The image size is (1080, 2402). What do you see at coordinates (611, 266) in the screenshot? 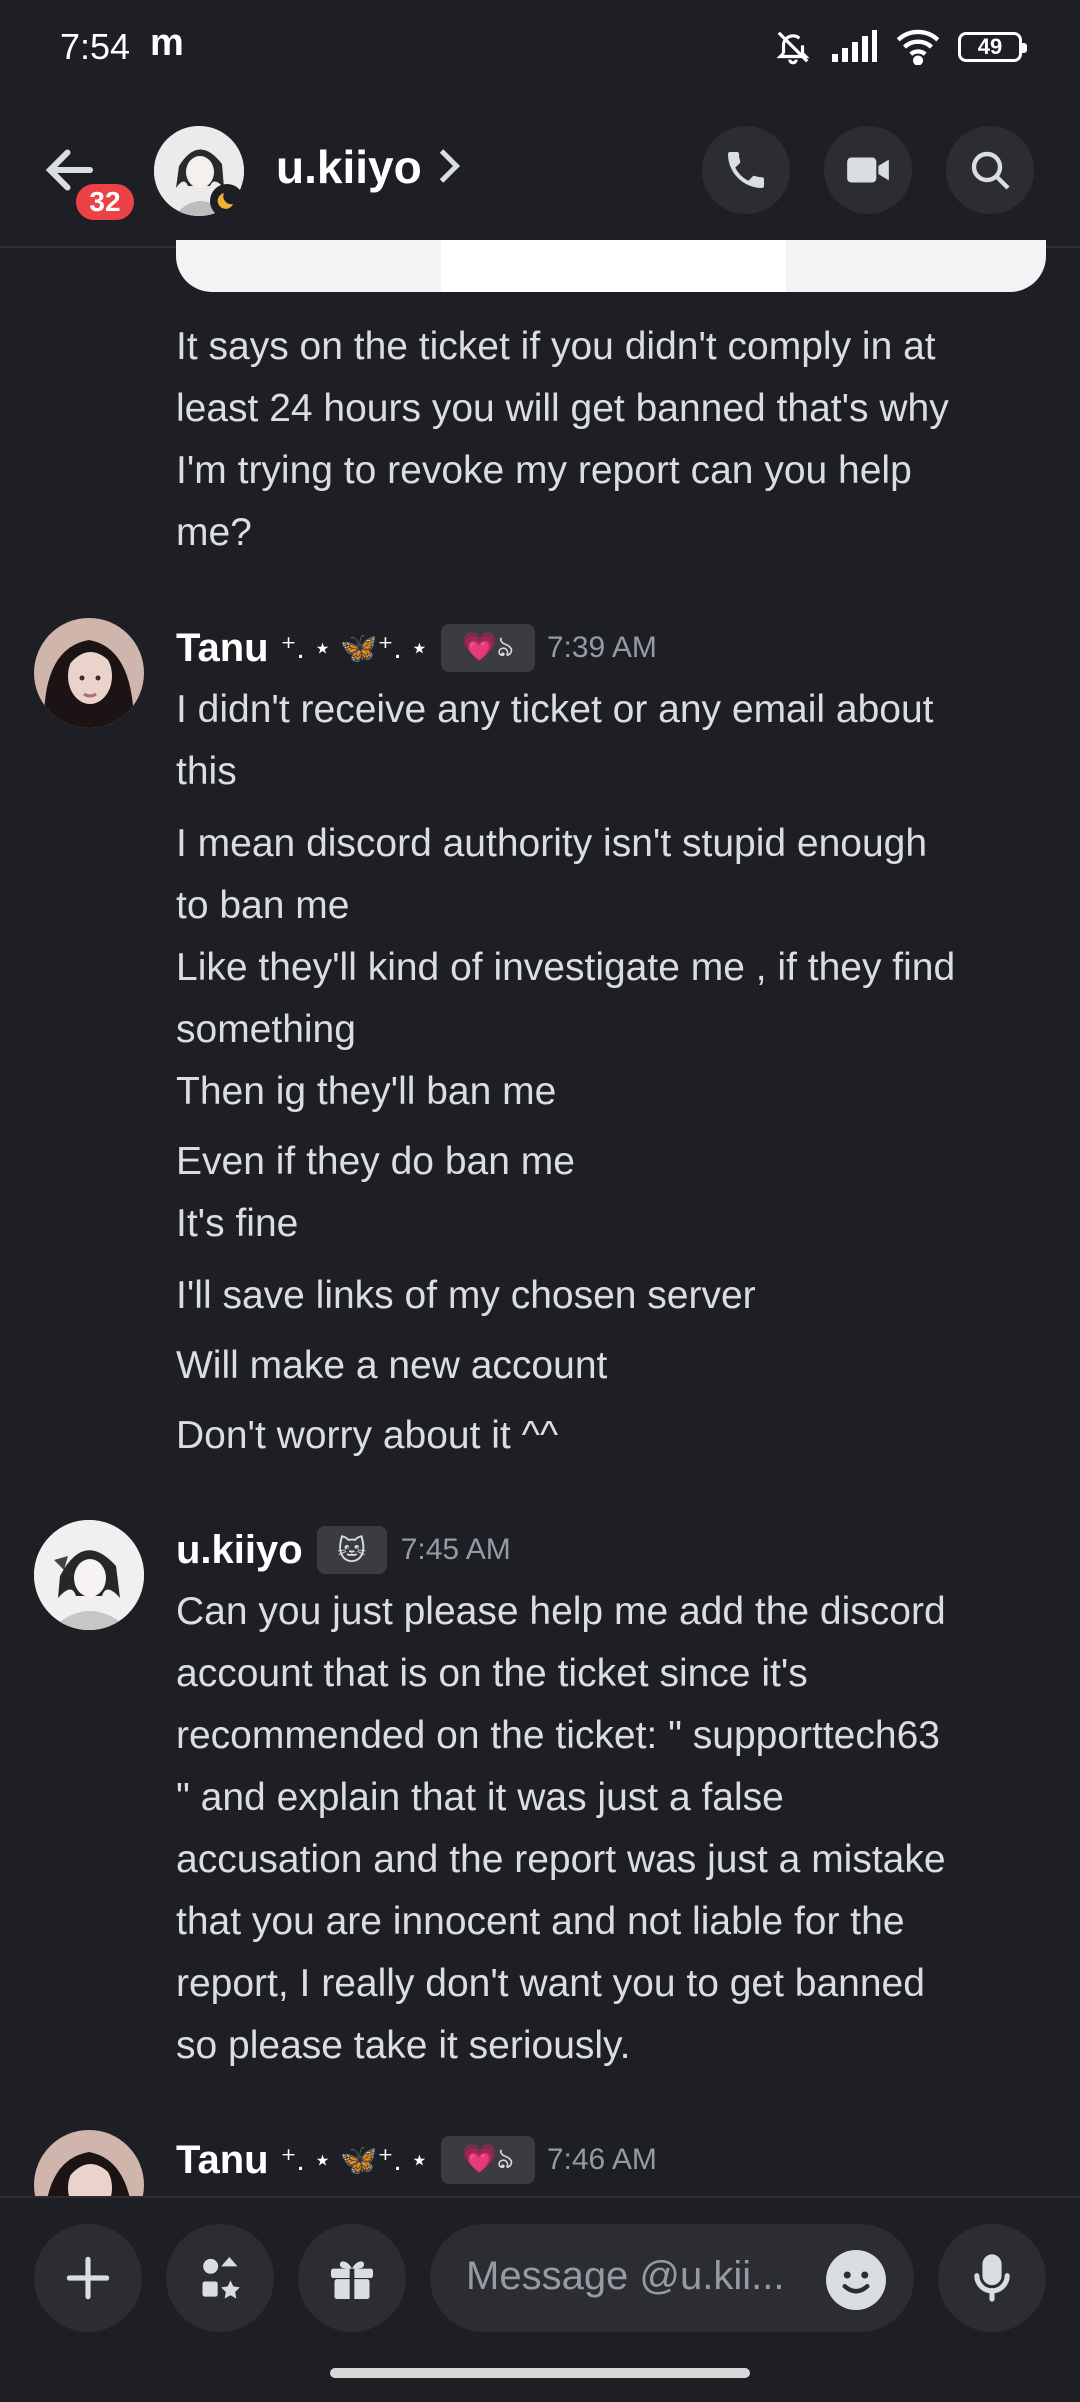
I see `embed-card` at bounding box center [611, 266].